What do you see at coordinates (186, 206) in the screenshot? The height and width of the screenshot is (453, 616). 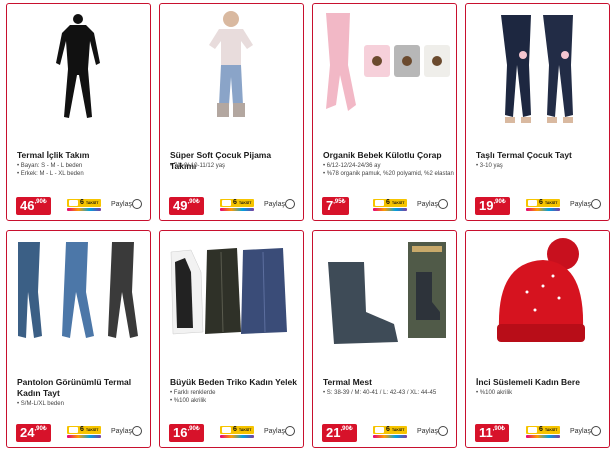 I see `price-tag: 49,90₺` at bounding box center [186, 206].